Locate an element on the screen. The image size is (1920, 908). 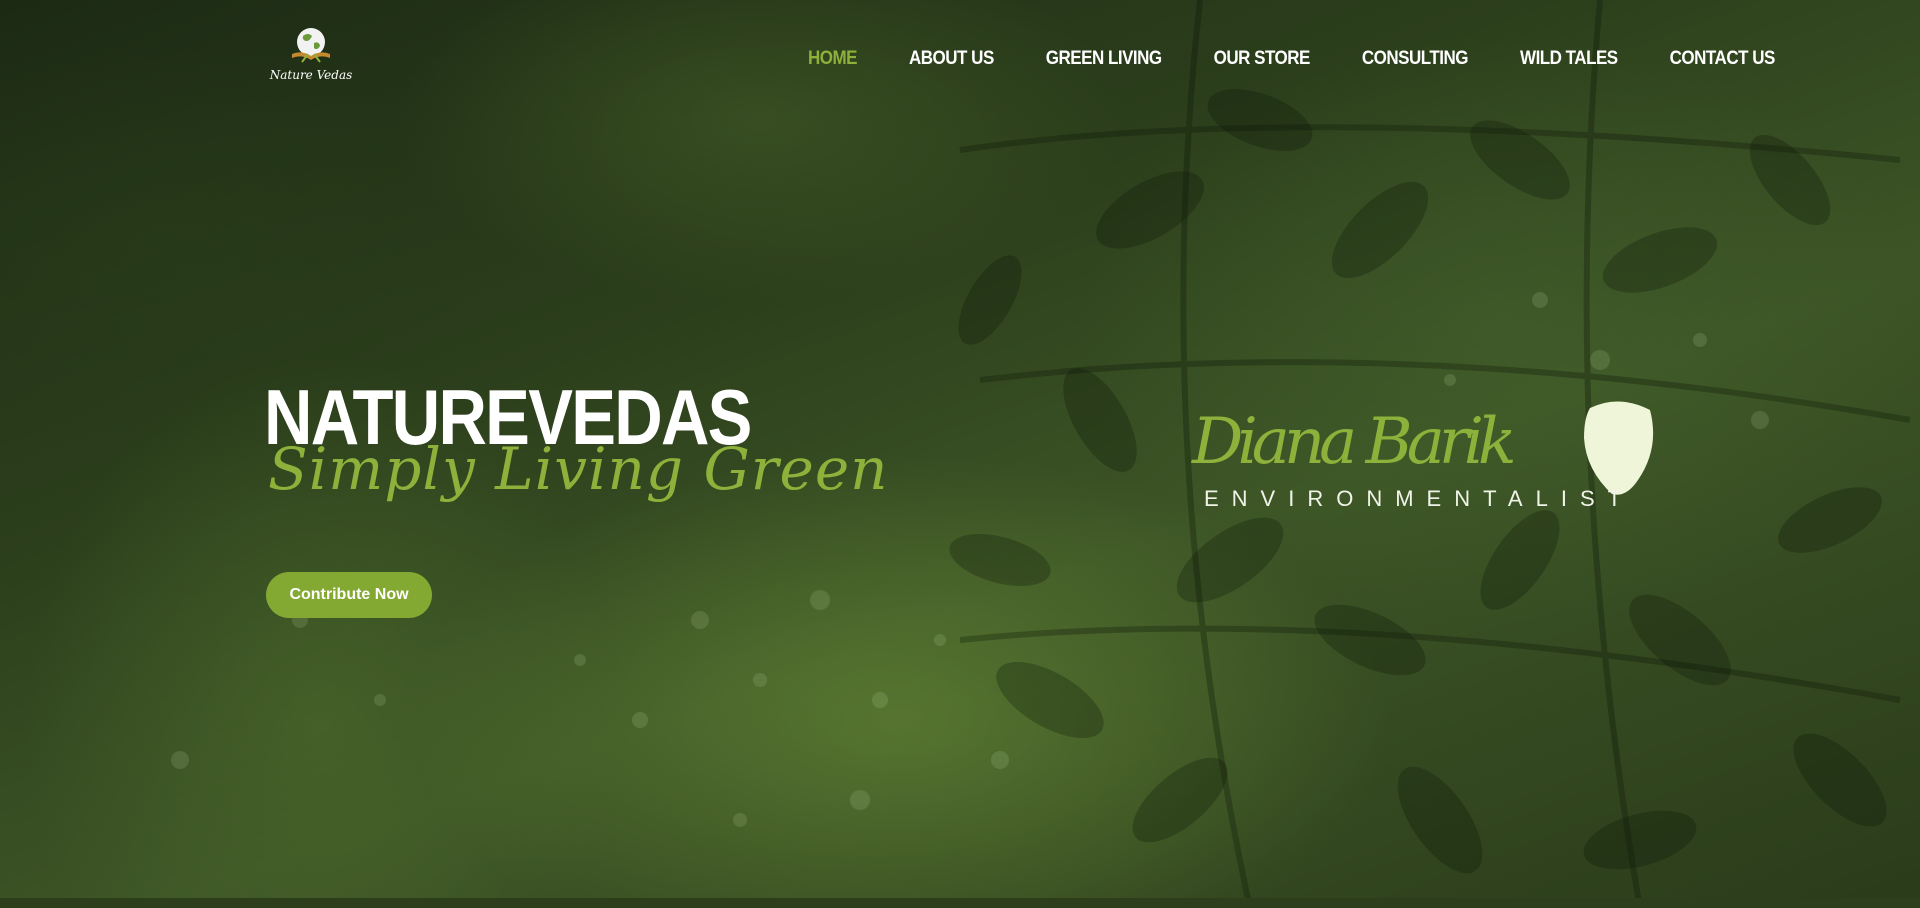
nav-our-store: OUR STORE is located at coordinates (1262, 58).